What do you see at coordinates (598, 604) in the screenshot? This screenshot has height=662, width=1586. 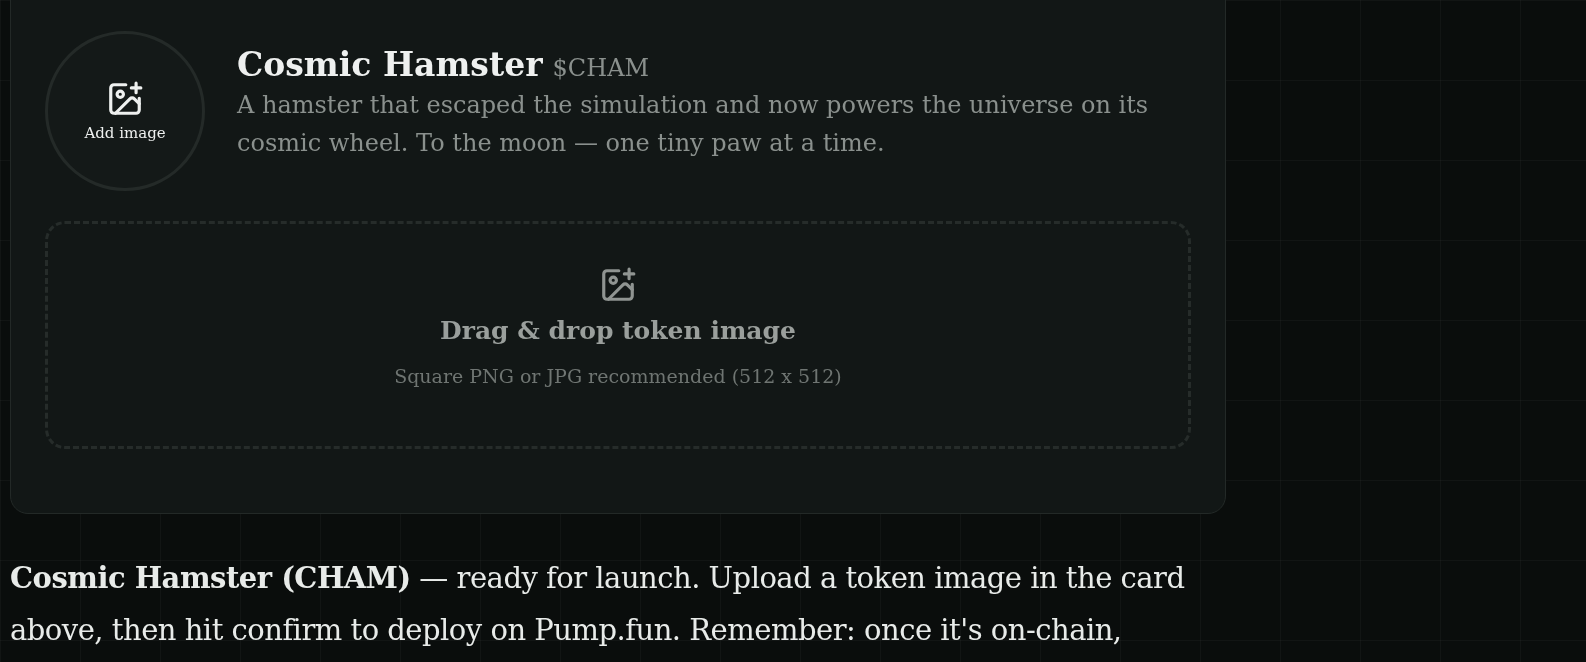 I see `chat-message: Cosmic Hamster (CHAM) — ready for launch. Upload a token image in the card above, then hit confirm to deploy on Pump.fun. Remember: once it's on-chain,` at bounding box center [598, 604].